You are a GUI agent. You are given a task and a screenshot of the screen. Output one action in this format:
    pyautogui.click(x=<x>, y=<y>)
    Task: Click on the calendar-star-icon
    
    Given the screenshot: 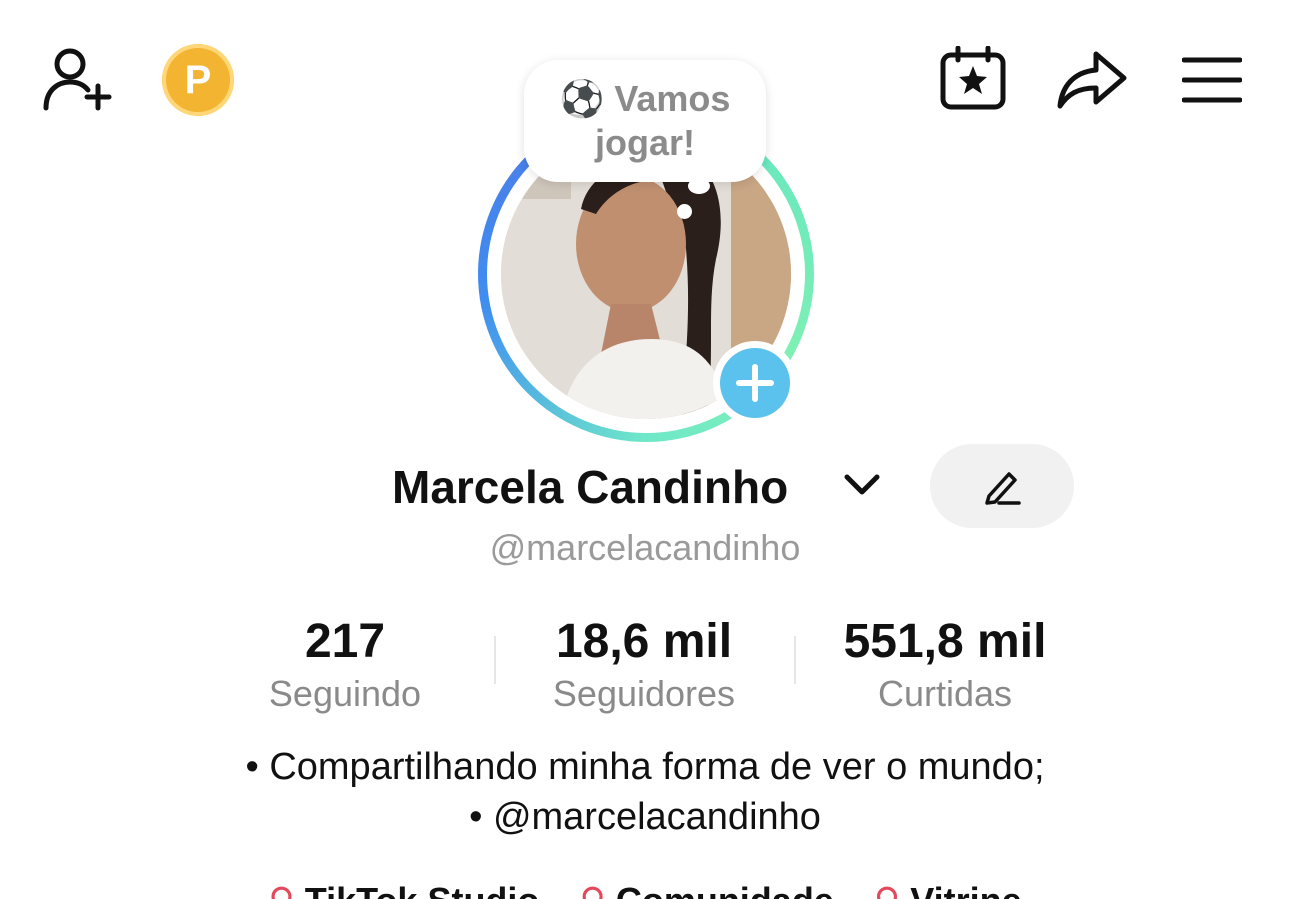 What is the action you would take?
    pyautogui.click(x=973, y=78)
    